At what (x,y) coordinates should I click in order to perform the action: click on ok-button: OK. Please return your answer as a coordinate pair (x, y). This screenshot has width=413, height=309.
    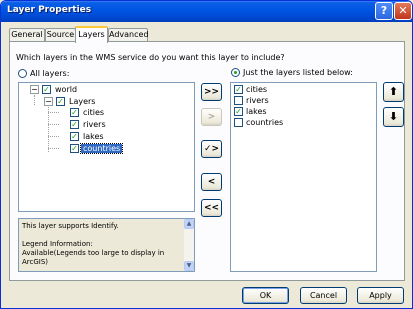
    Looking at the image, I should click on (265, 295).